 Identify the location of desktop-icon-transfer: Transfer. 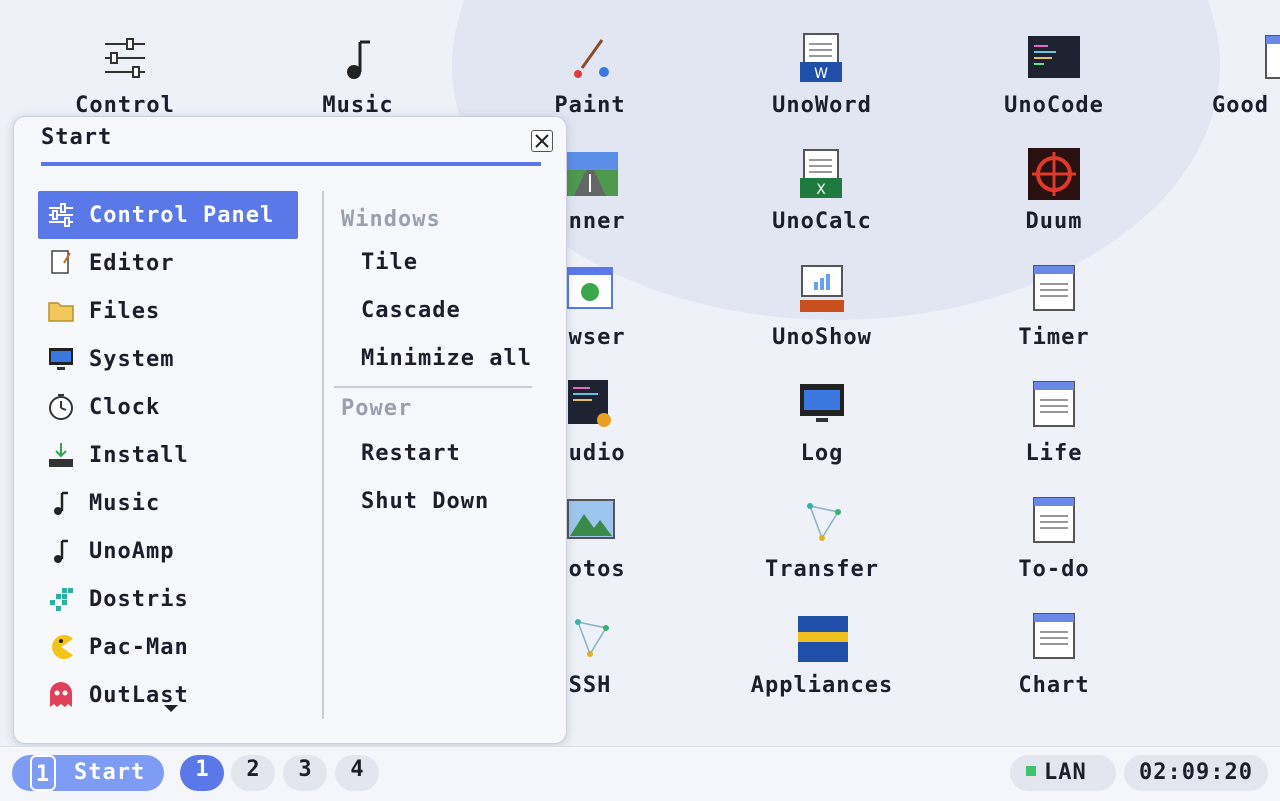
(822, 523).